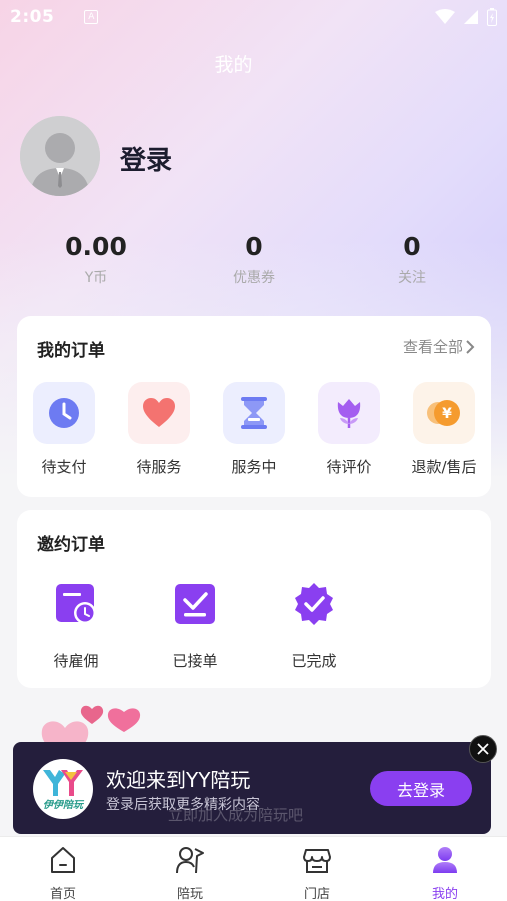  What do you see at coordinates (444, 894) in the screenshot?
I see `tab-label: 我的` at bounding box center [444, 894].